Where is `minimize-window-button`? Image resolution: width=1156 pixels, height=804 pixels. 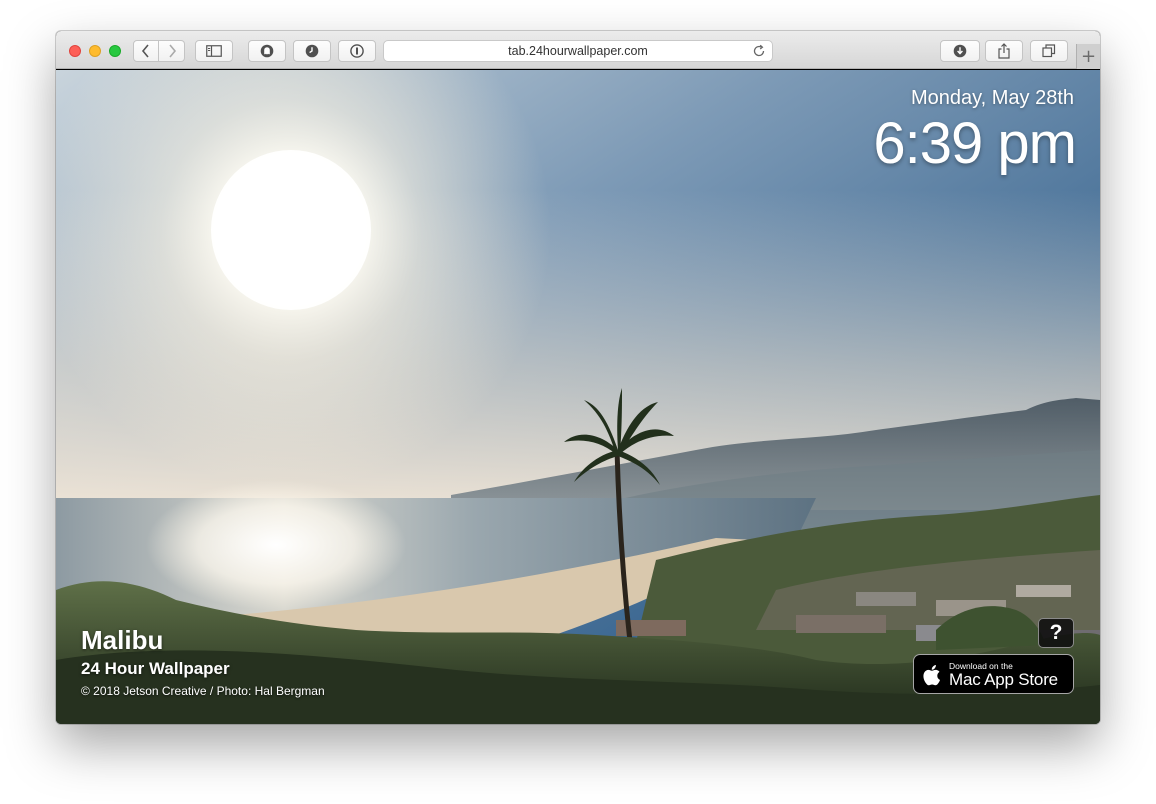
minimize-window-button is located at coordinates (95, 51).